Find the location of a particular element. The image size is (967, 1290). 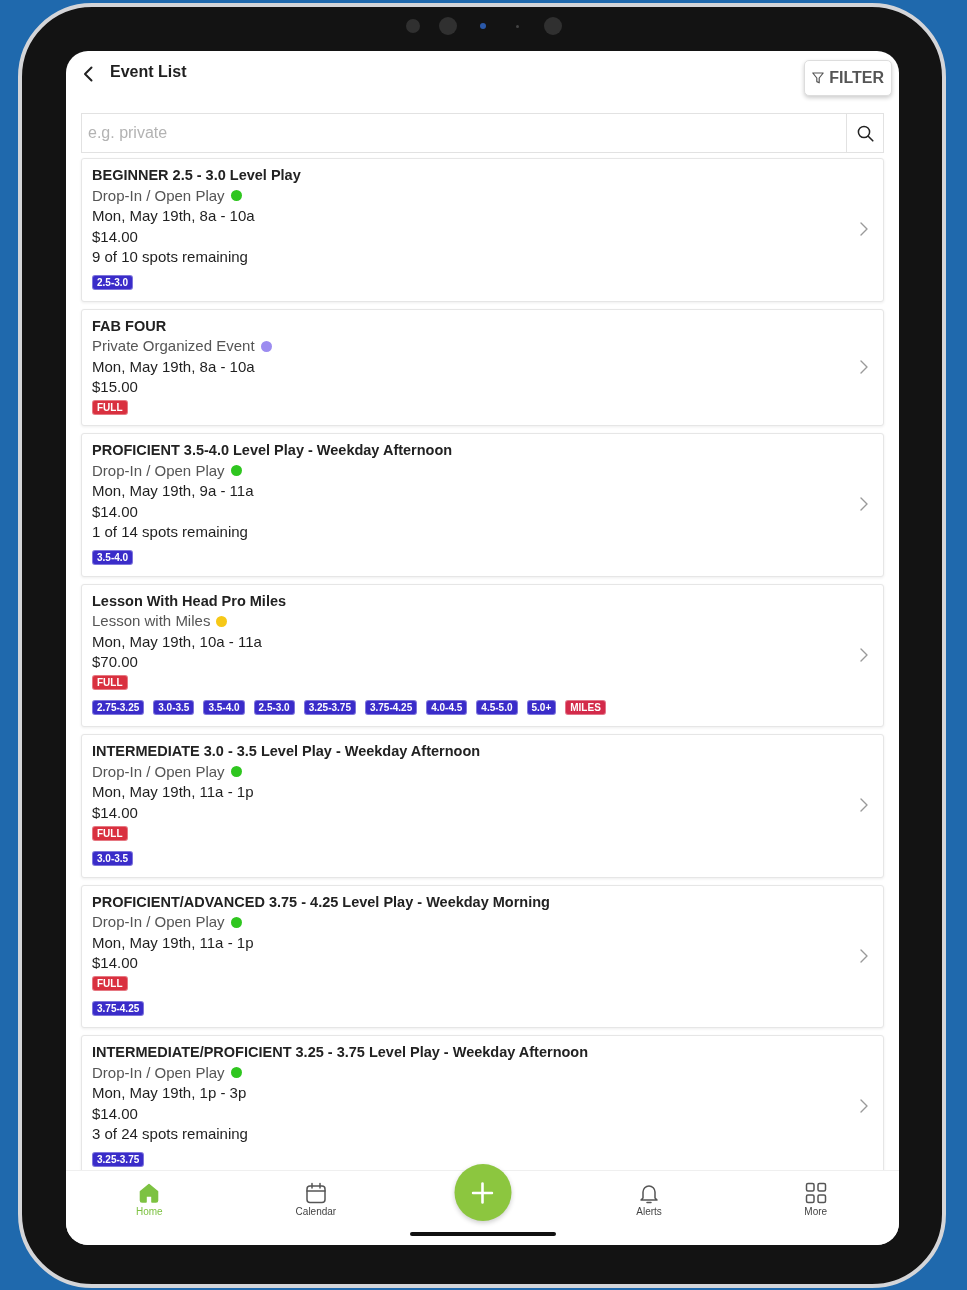

event-card: INTERMEDIATE 3.0 - 3.5 Level Play - Weekday Afternoon Drop-In / Open Play Mon, May 19th, 11a - 1p $14.00 FULL 3.0-3.5 is located at coordinates (482, 806).